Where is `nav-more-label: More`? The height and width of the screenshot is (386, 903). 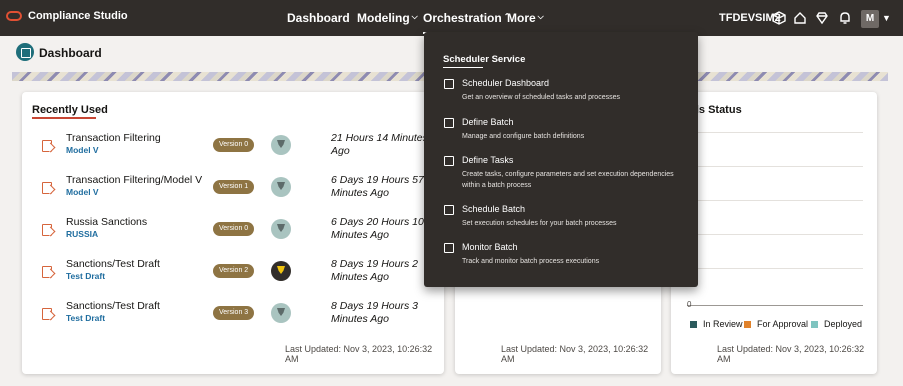 nav-more-label: More is located at coordinates (521, 18).